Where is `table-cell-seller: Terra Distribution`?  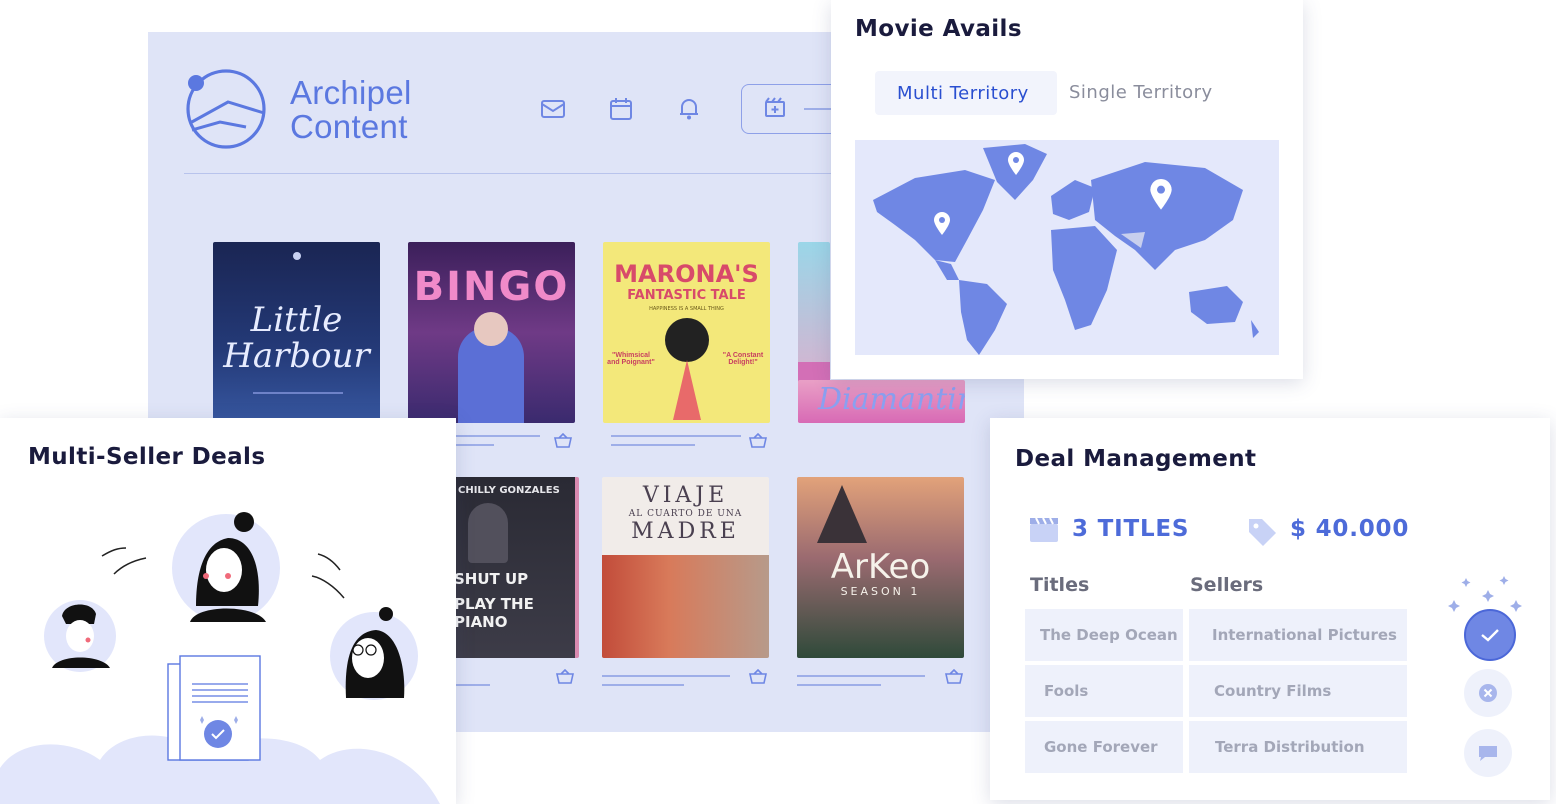
table-cell-seller: Terra Distribution is located at coordinates (1298, 747).